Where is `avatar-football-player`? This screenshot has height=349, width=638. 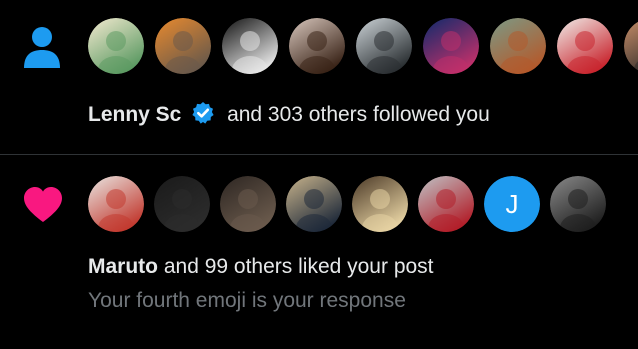
avatar-football-player is located at coordinates (446, 204).